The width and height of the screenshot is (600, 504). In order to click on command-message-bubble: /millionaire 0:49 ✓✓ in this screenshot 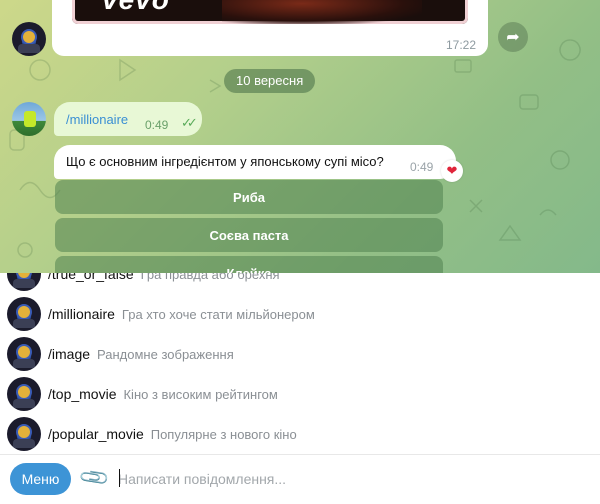, I will do `click(128, 119)`.